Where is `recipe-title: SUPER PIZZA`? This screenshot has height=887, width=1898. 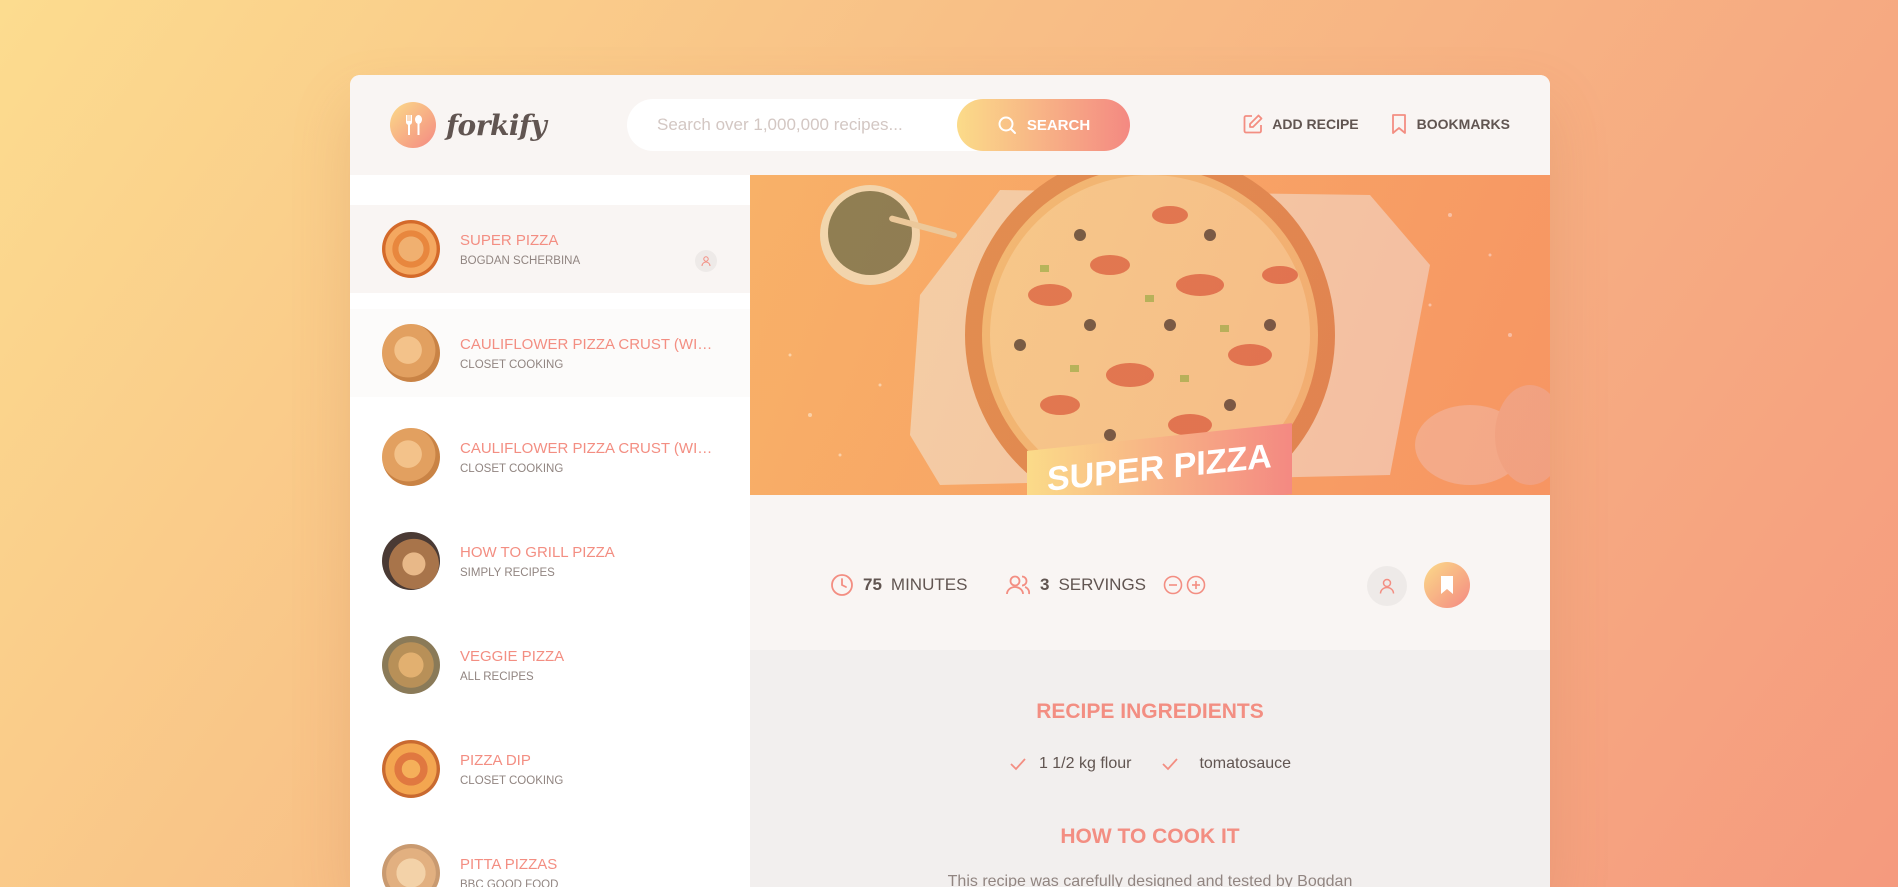
recipe-title: SUPER PIZZA is located at coordinates (1159, 466).